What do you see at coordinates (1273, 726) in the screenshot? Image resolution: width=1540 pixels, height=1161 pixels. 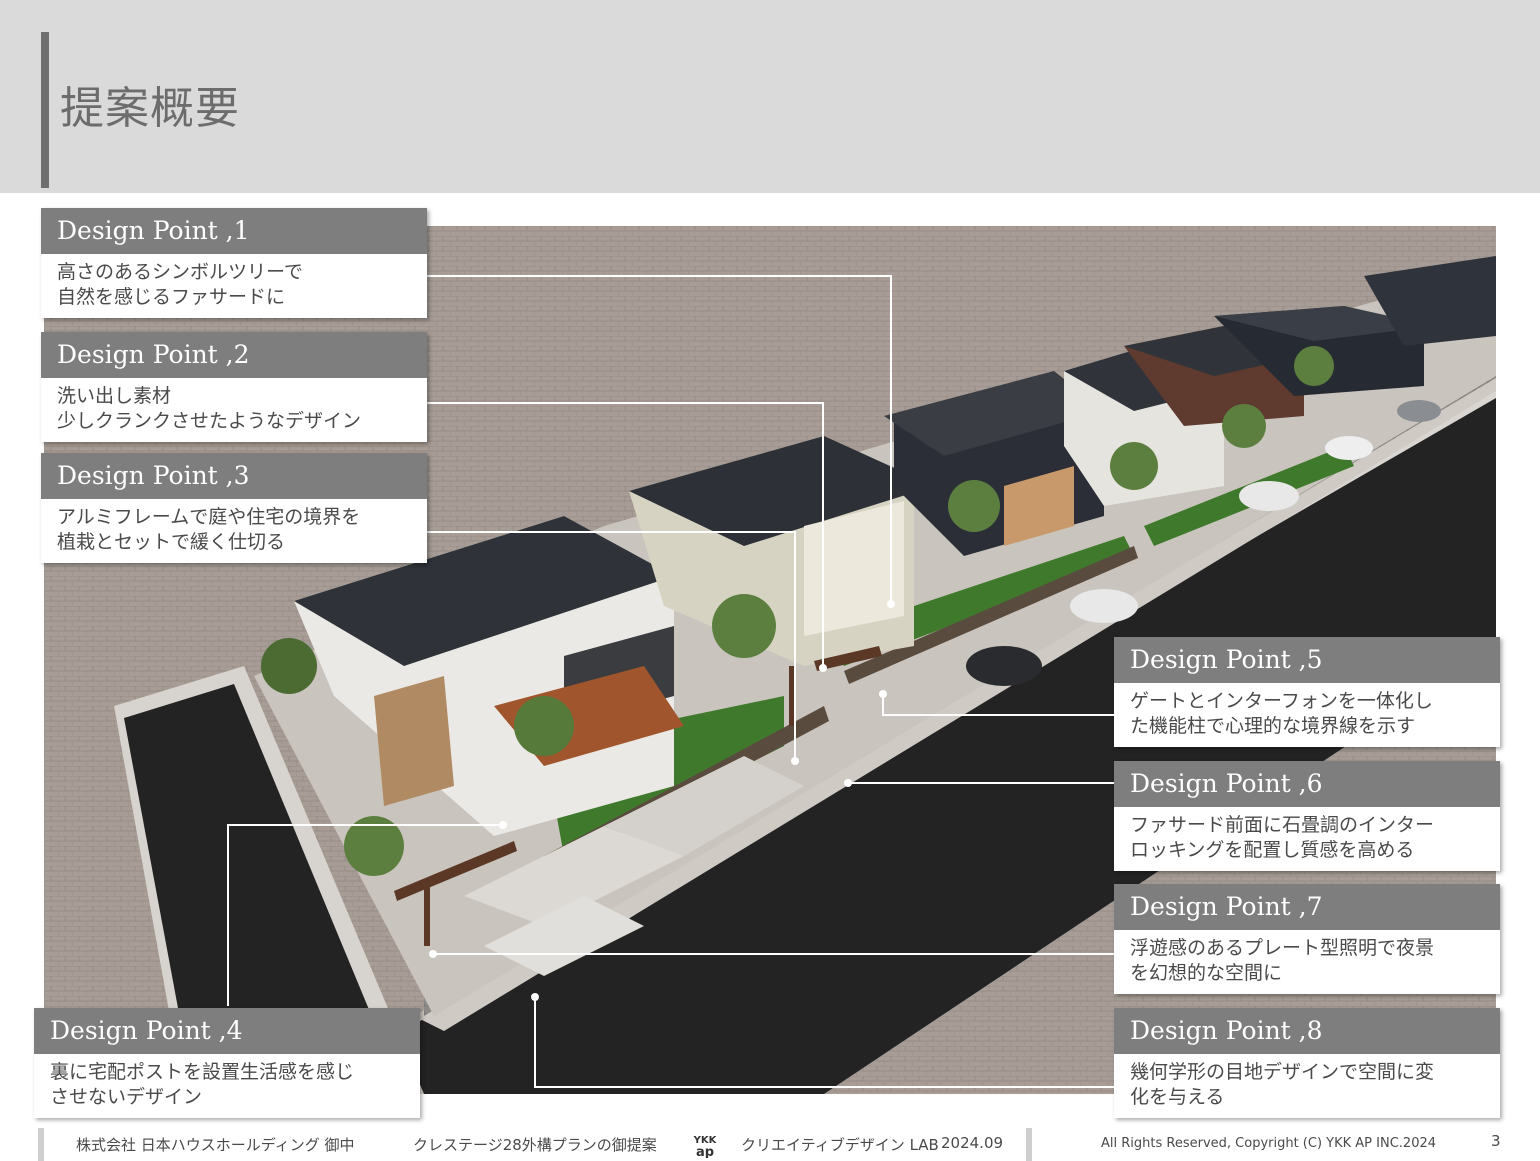 I see `callout-line: た機能柱で心理的な境界線を示す` at bounding box center [1273, 726].